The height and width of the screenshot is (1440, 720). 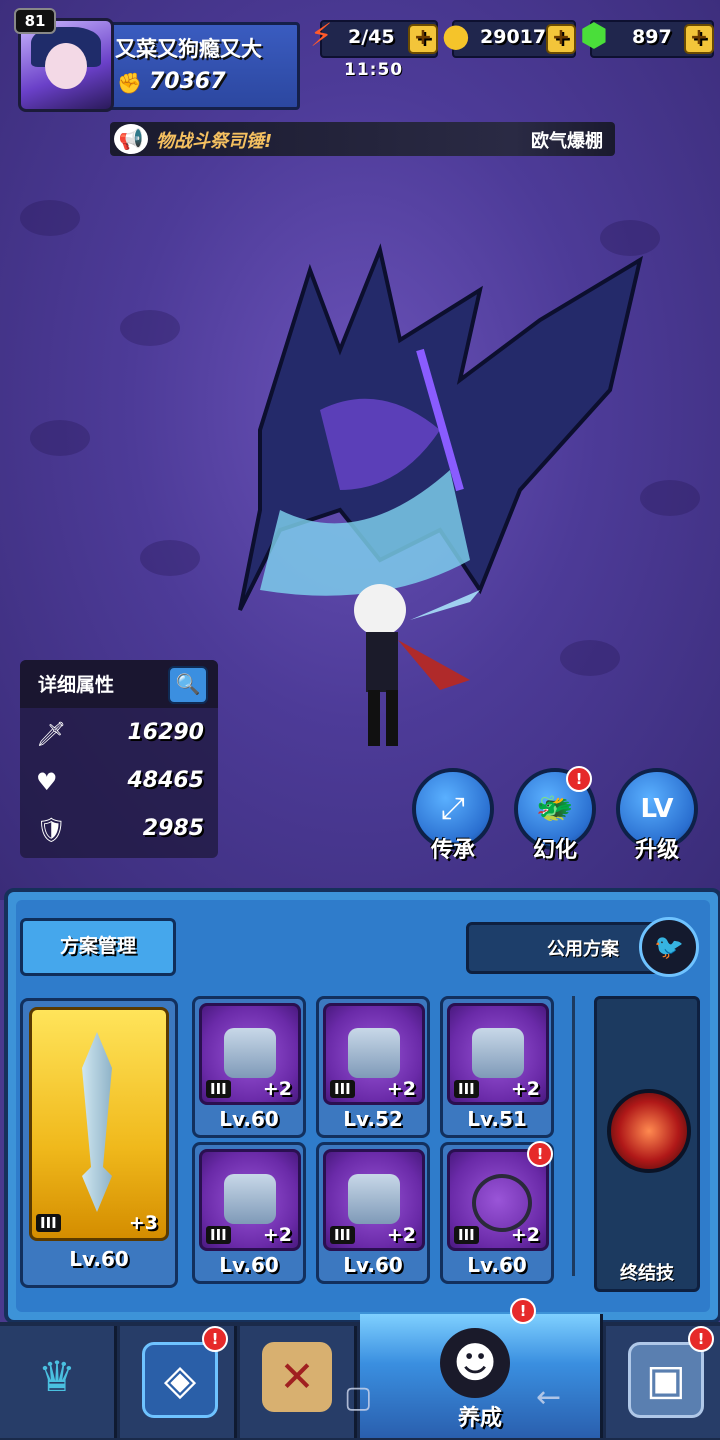 What do you see at coordinates (555, 815) in the screenshot?
I see `transform-button: 🐲 幻化 !` at bounding box center [555, 815].